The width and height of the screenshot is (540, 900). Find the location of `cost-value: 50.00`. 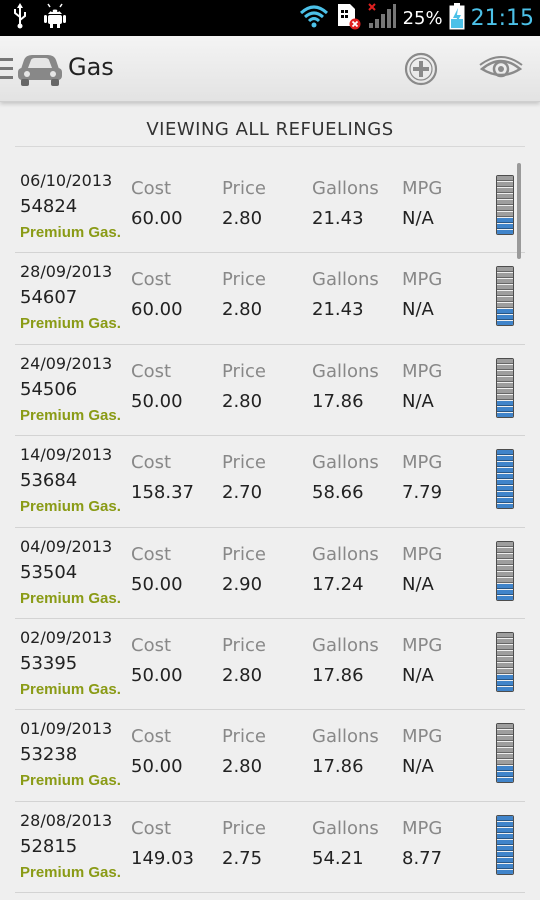

cost-value: 50.00 is located at coordinates (157, 675).